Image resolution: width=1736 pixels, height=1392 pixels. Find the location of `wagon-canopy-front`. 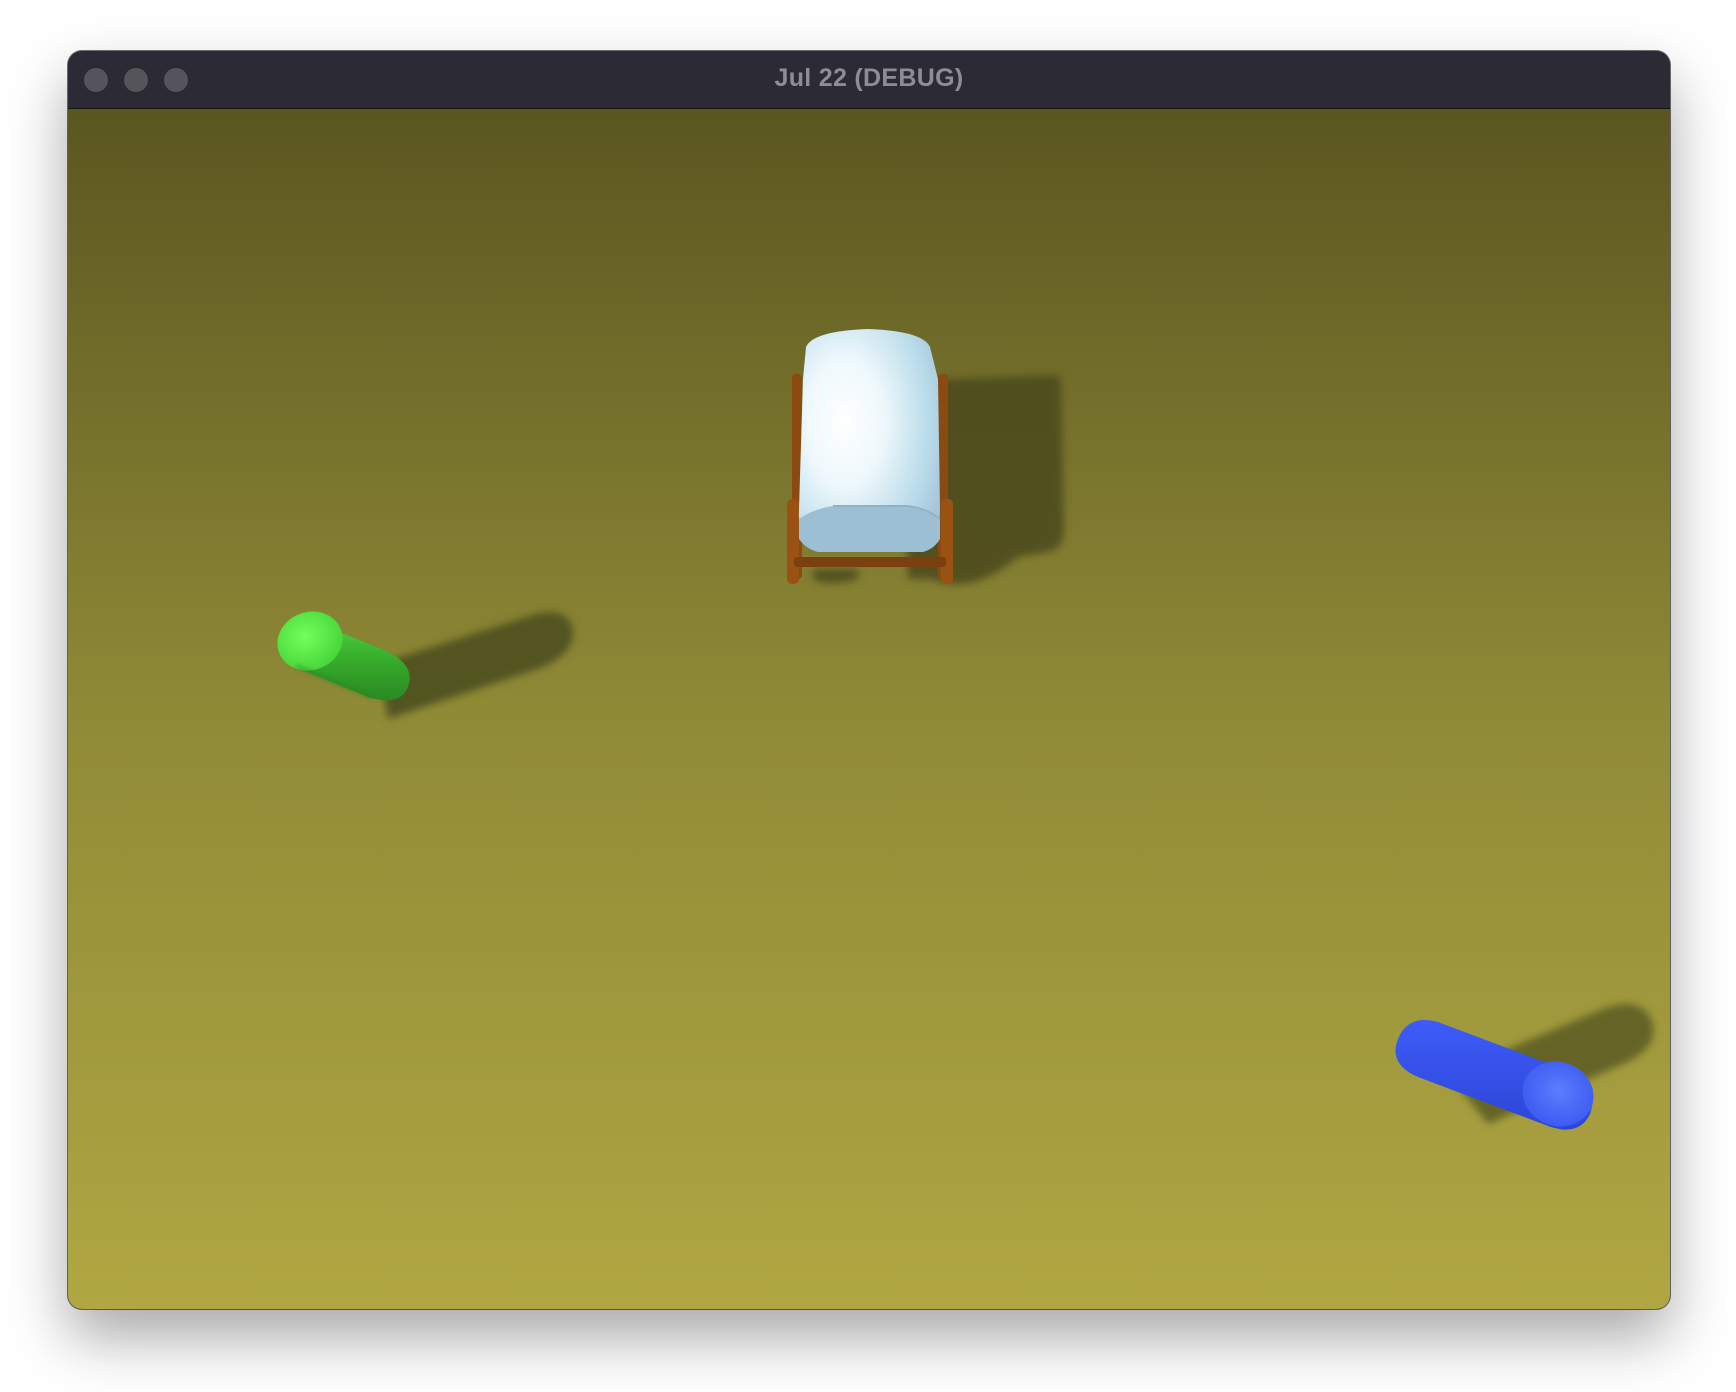

wagon-canopy-front is located at coordinates (869, 529).